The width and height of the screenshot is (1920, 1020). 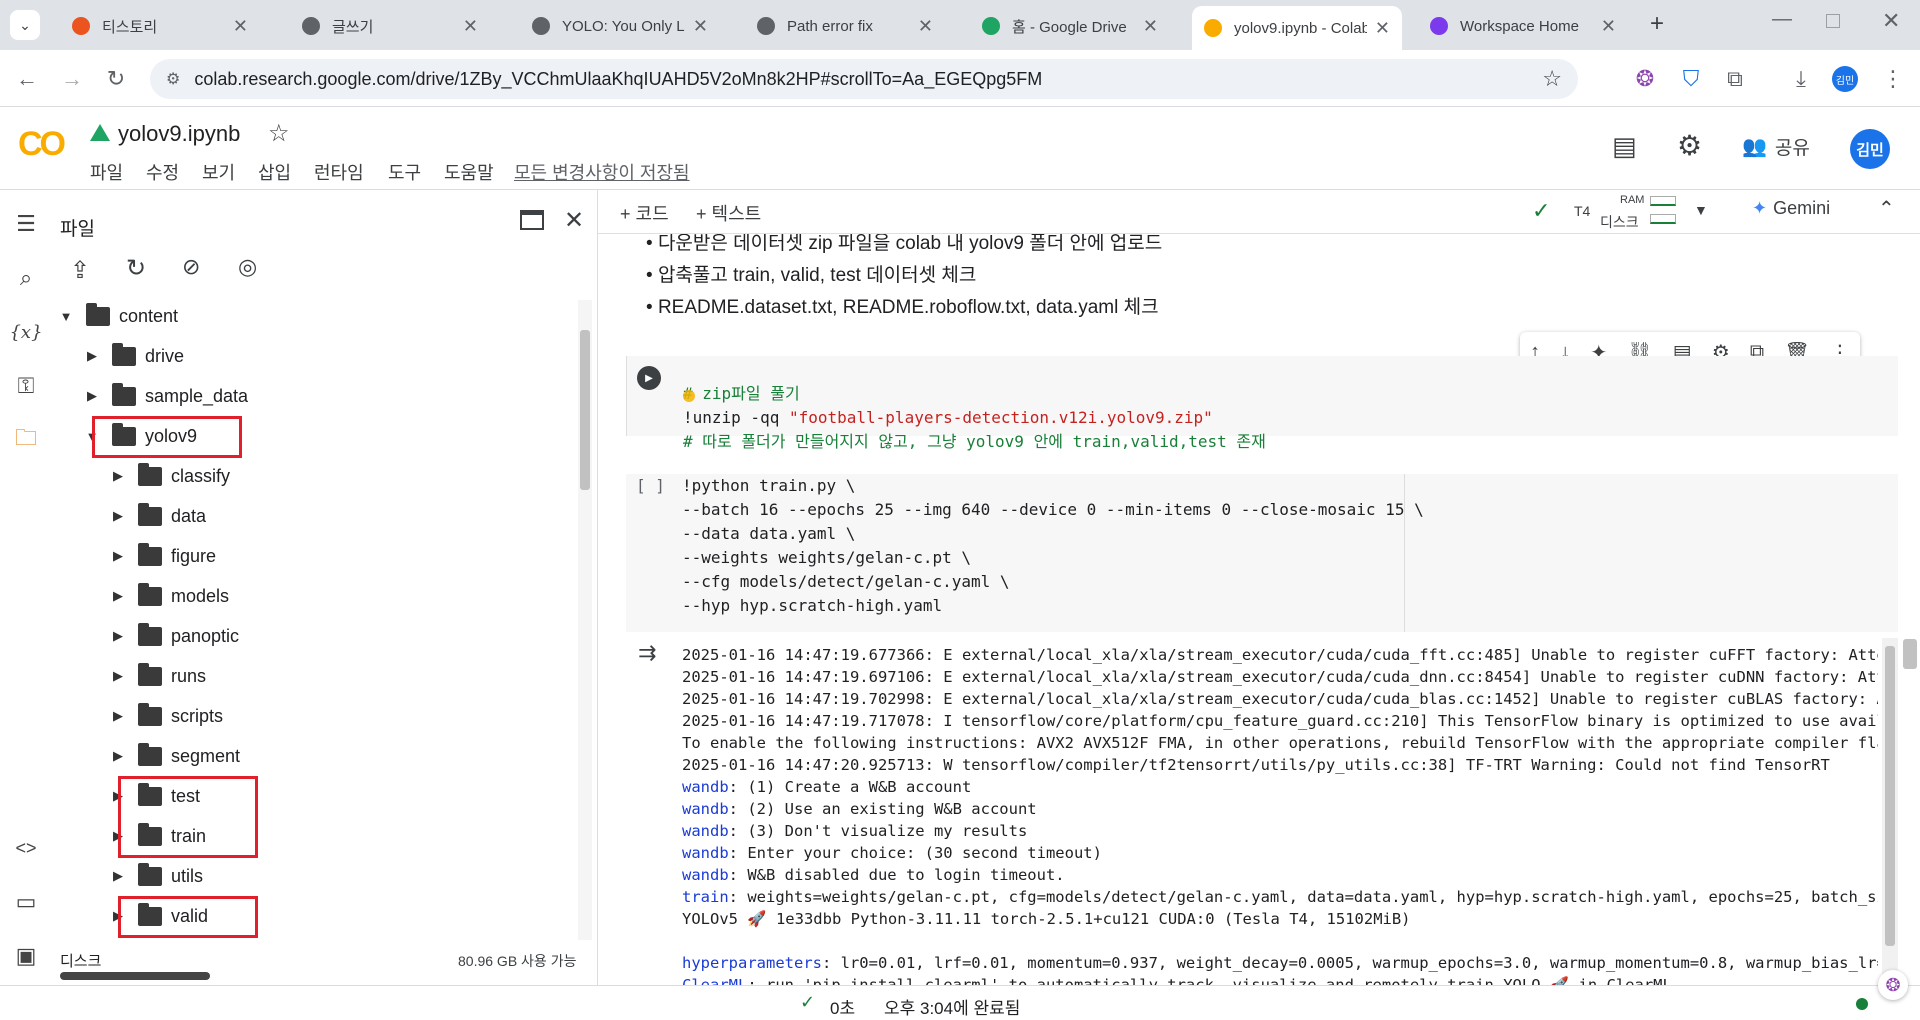 What do you see at coordinates (1910, 654) in the screenshot?
I see `page-scrollbar` at bounding box center [1910, 654].